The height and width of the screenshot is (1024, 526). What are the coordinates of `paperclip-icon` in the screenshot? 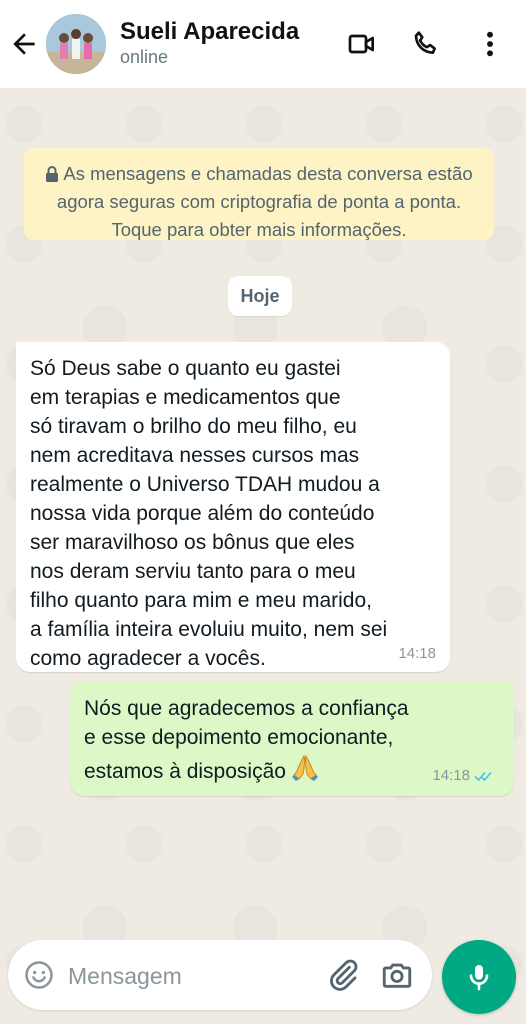 It's located at (343, 975).